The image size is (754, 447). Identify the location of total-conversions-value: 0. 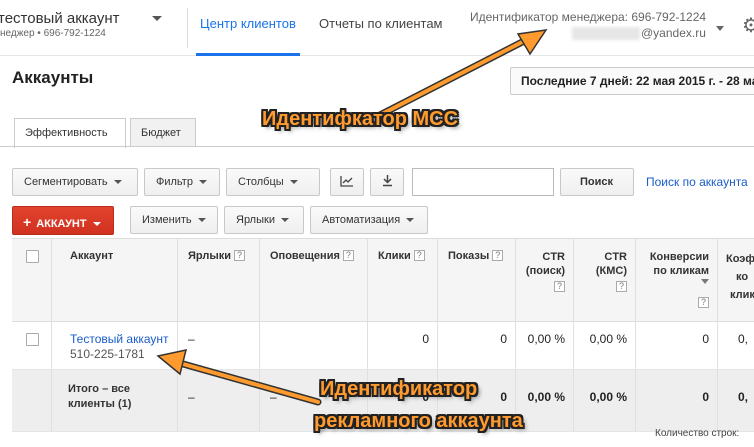
(705, 397).